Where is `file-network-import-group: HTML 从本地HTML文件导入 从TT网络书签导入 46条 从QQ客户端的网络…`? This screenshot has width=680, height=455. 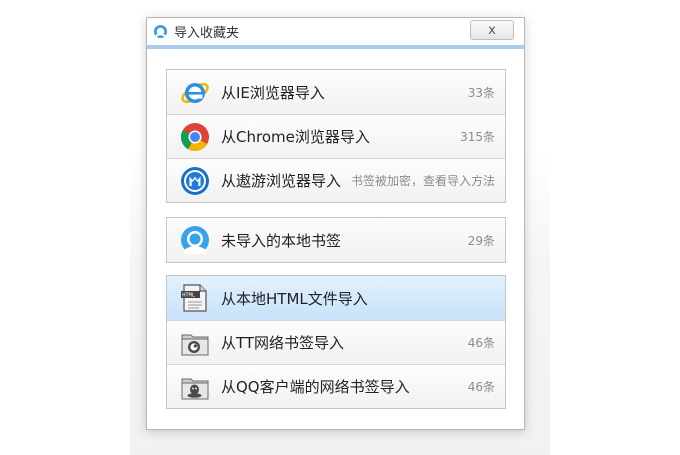
file-network-import-group: HTML 从本地HTML文件导入 从TT网络书签导入 46条 从QQ客户端的网络… is located at coordinates (336, 342).